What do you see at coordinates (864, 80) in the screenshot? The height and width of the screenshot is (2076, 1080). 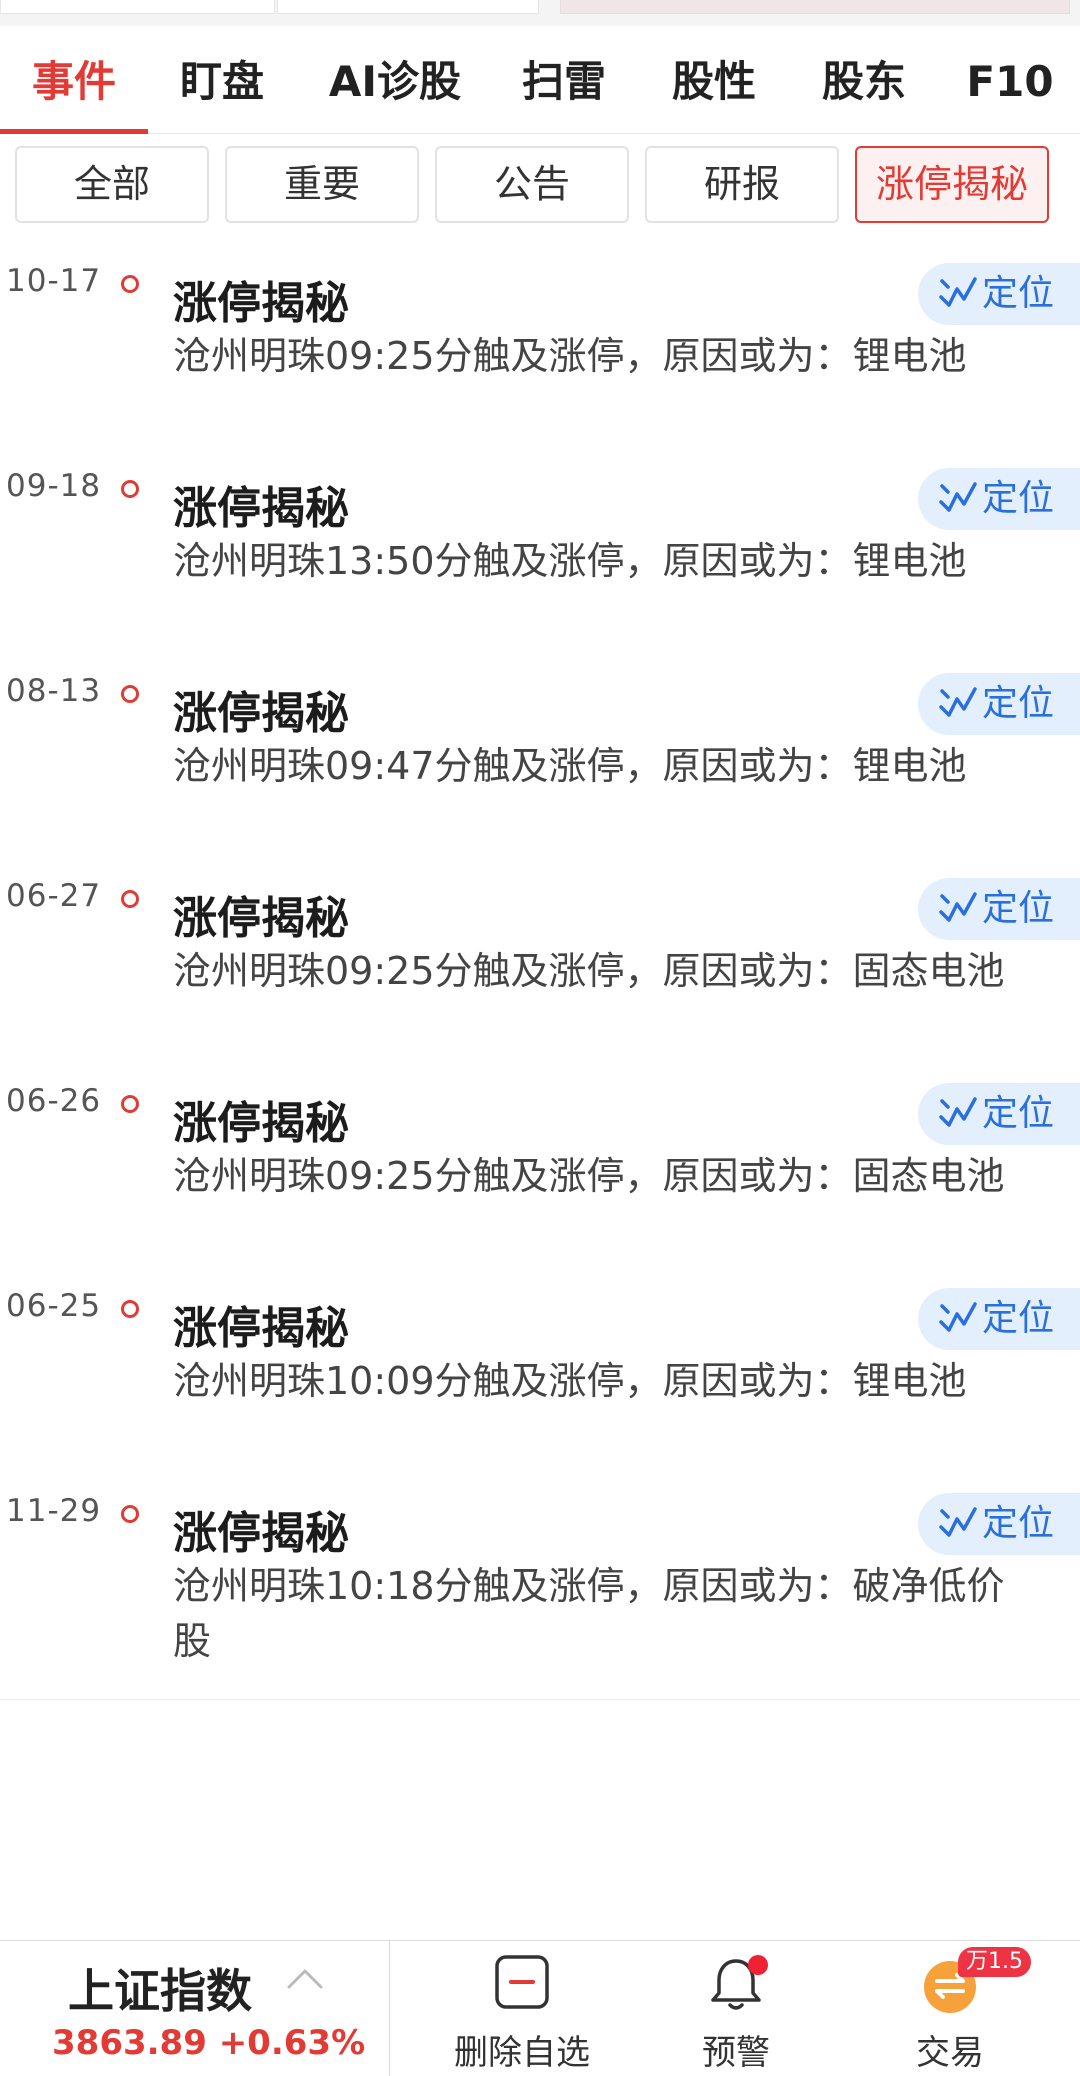 I see `tab-shareholders: 股东` at bounding box center [864, 80].